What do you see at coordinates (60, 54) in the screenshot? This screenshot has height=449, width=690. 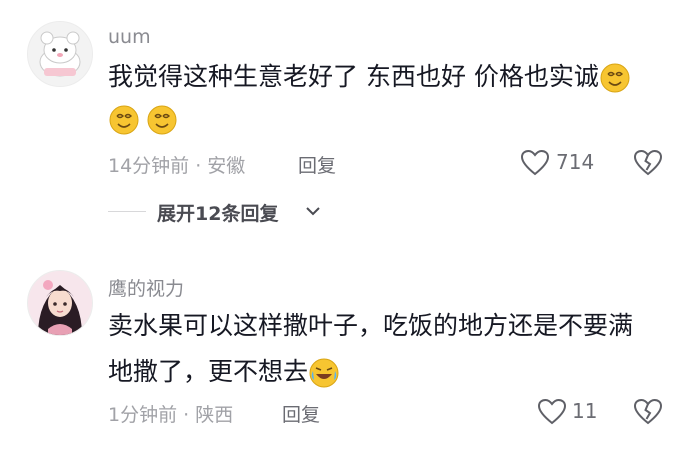 I see `avatar-uum` at bounding box center [60, 54].